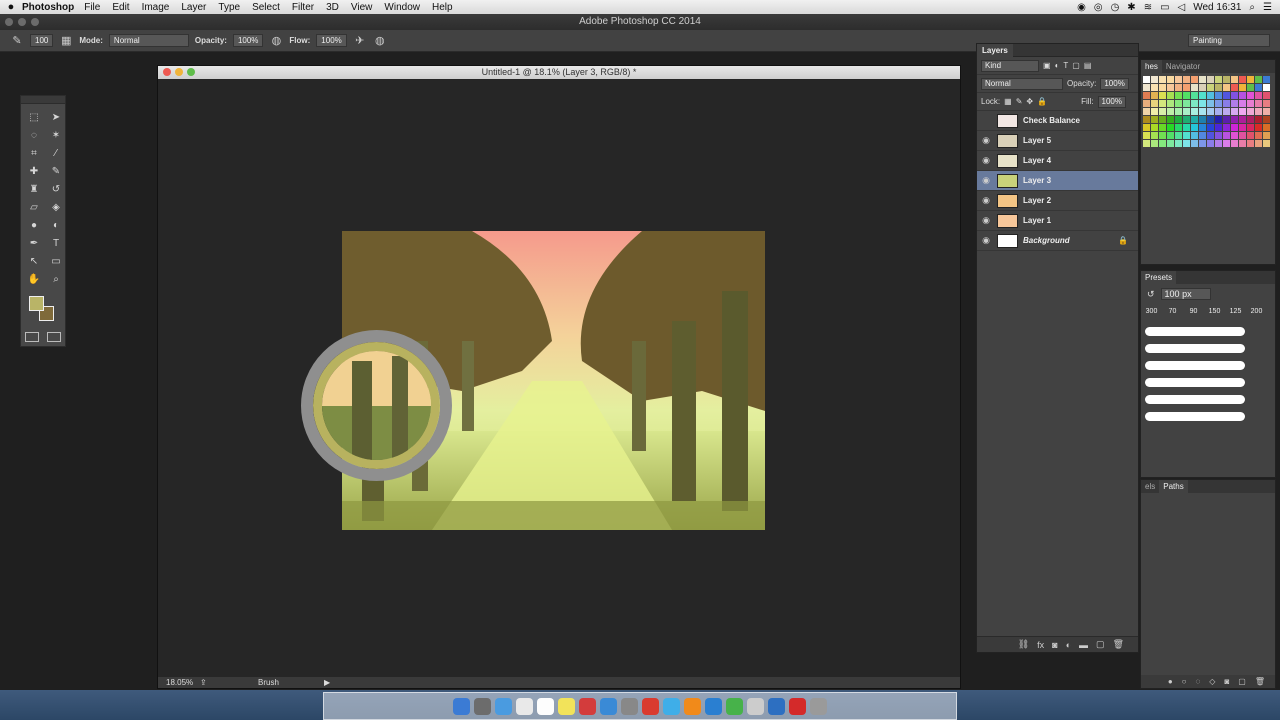 This screenshot has height=720, width=1280. What do you see at coordinates (545, 706) in the screenshot?
I see `calendar-icon` at bounding box center [545, 706].